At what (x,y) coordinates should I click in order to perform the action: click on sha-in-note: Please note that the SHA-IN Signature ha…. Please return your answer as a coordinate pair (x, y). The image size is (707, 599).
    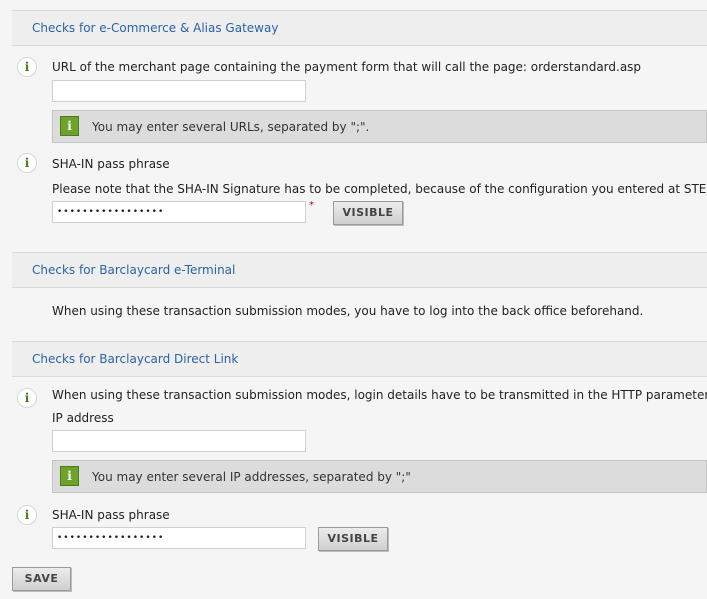
    Looking at the image, I should click on (379, 189).